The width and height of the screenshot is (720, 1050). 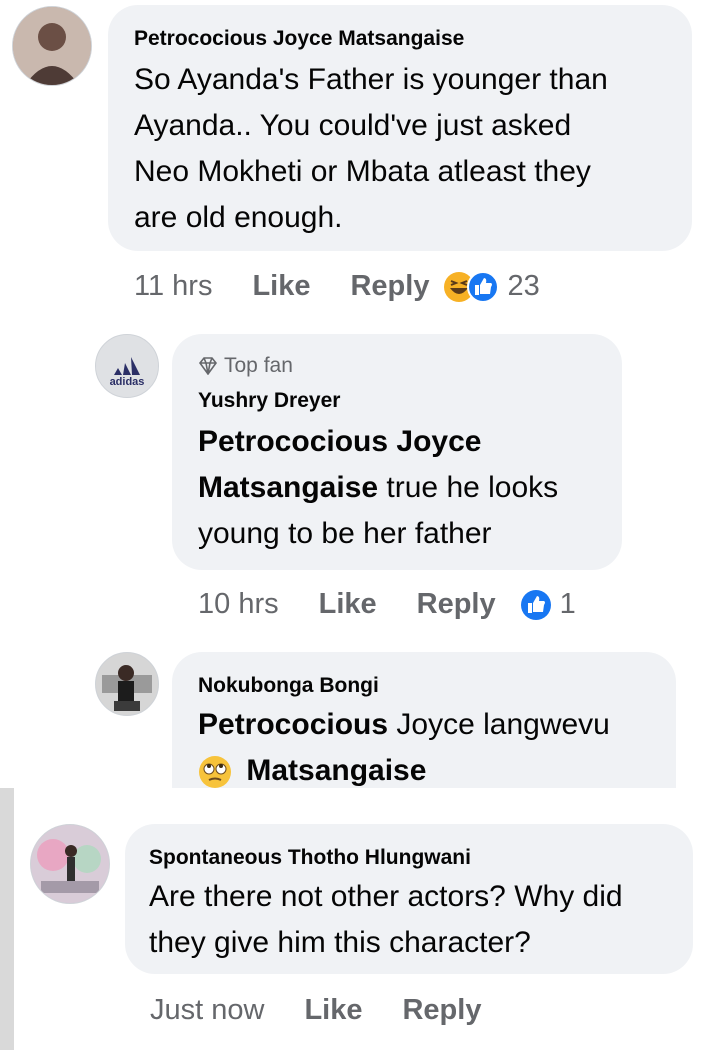 What do you see at coordinates (386, 896) in the screenshot?
I see `comment-line: Are there not other actors? Why did` at bounding box center [386, 896].